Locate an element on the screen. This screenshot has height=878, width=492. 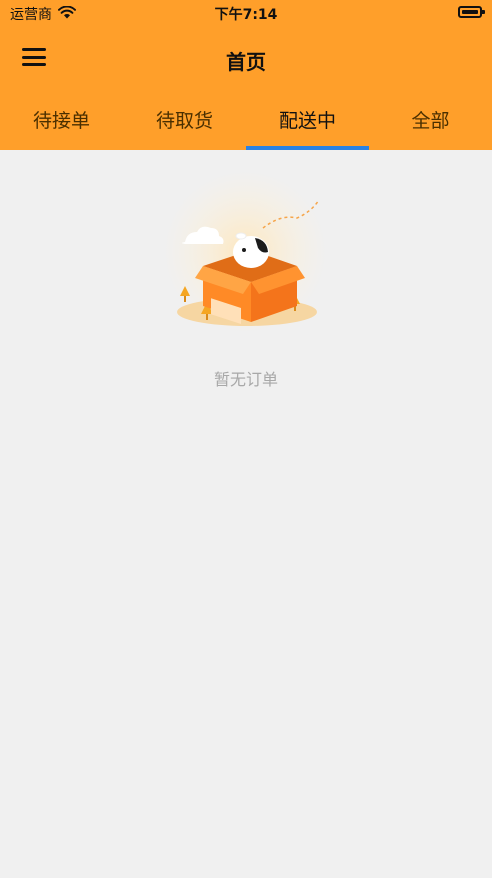
cow-in-box-illustration is located at coordinates (245, 255).